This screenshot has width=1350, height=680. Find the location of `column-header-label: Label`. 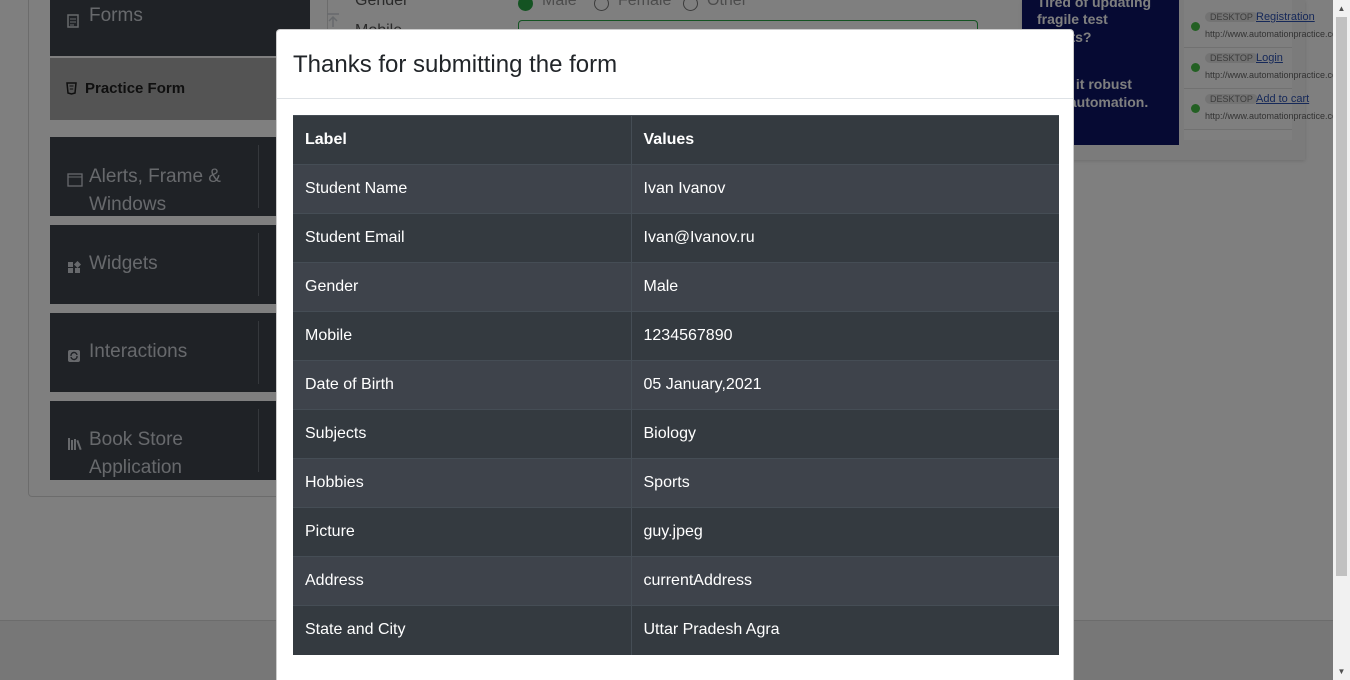

column-header-label: Label is located at coordinates (462, 140).